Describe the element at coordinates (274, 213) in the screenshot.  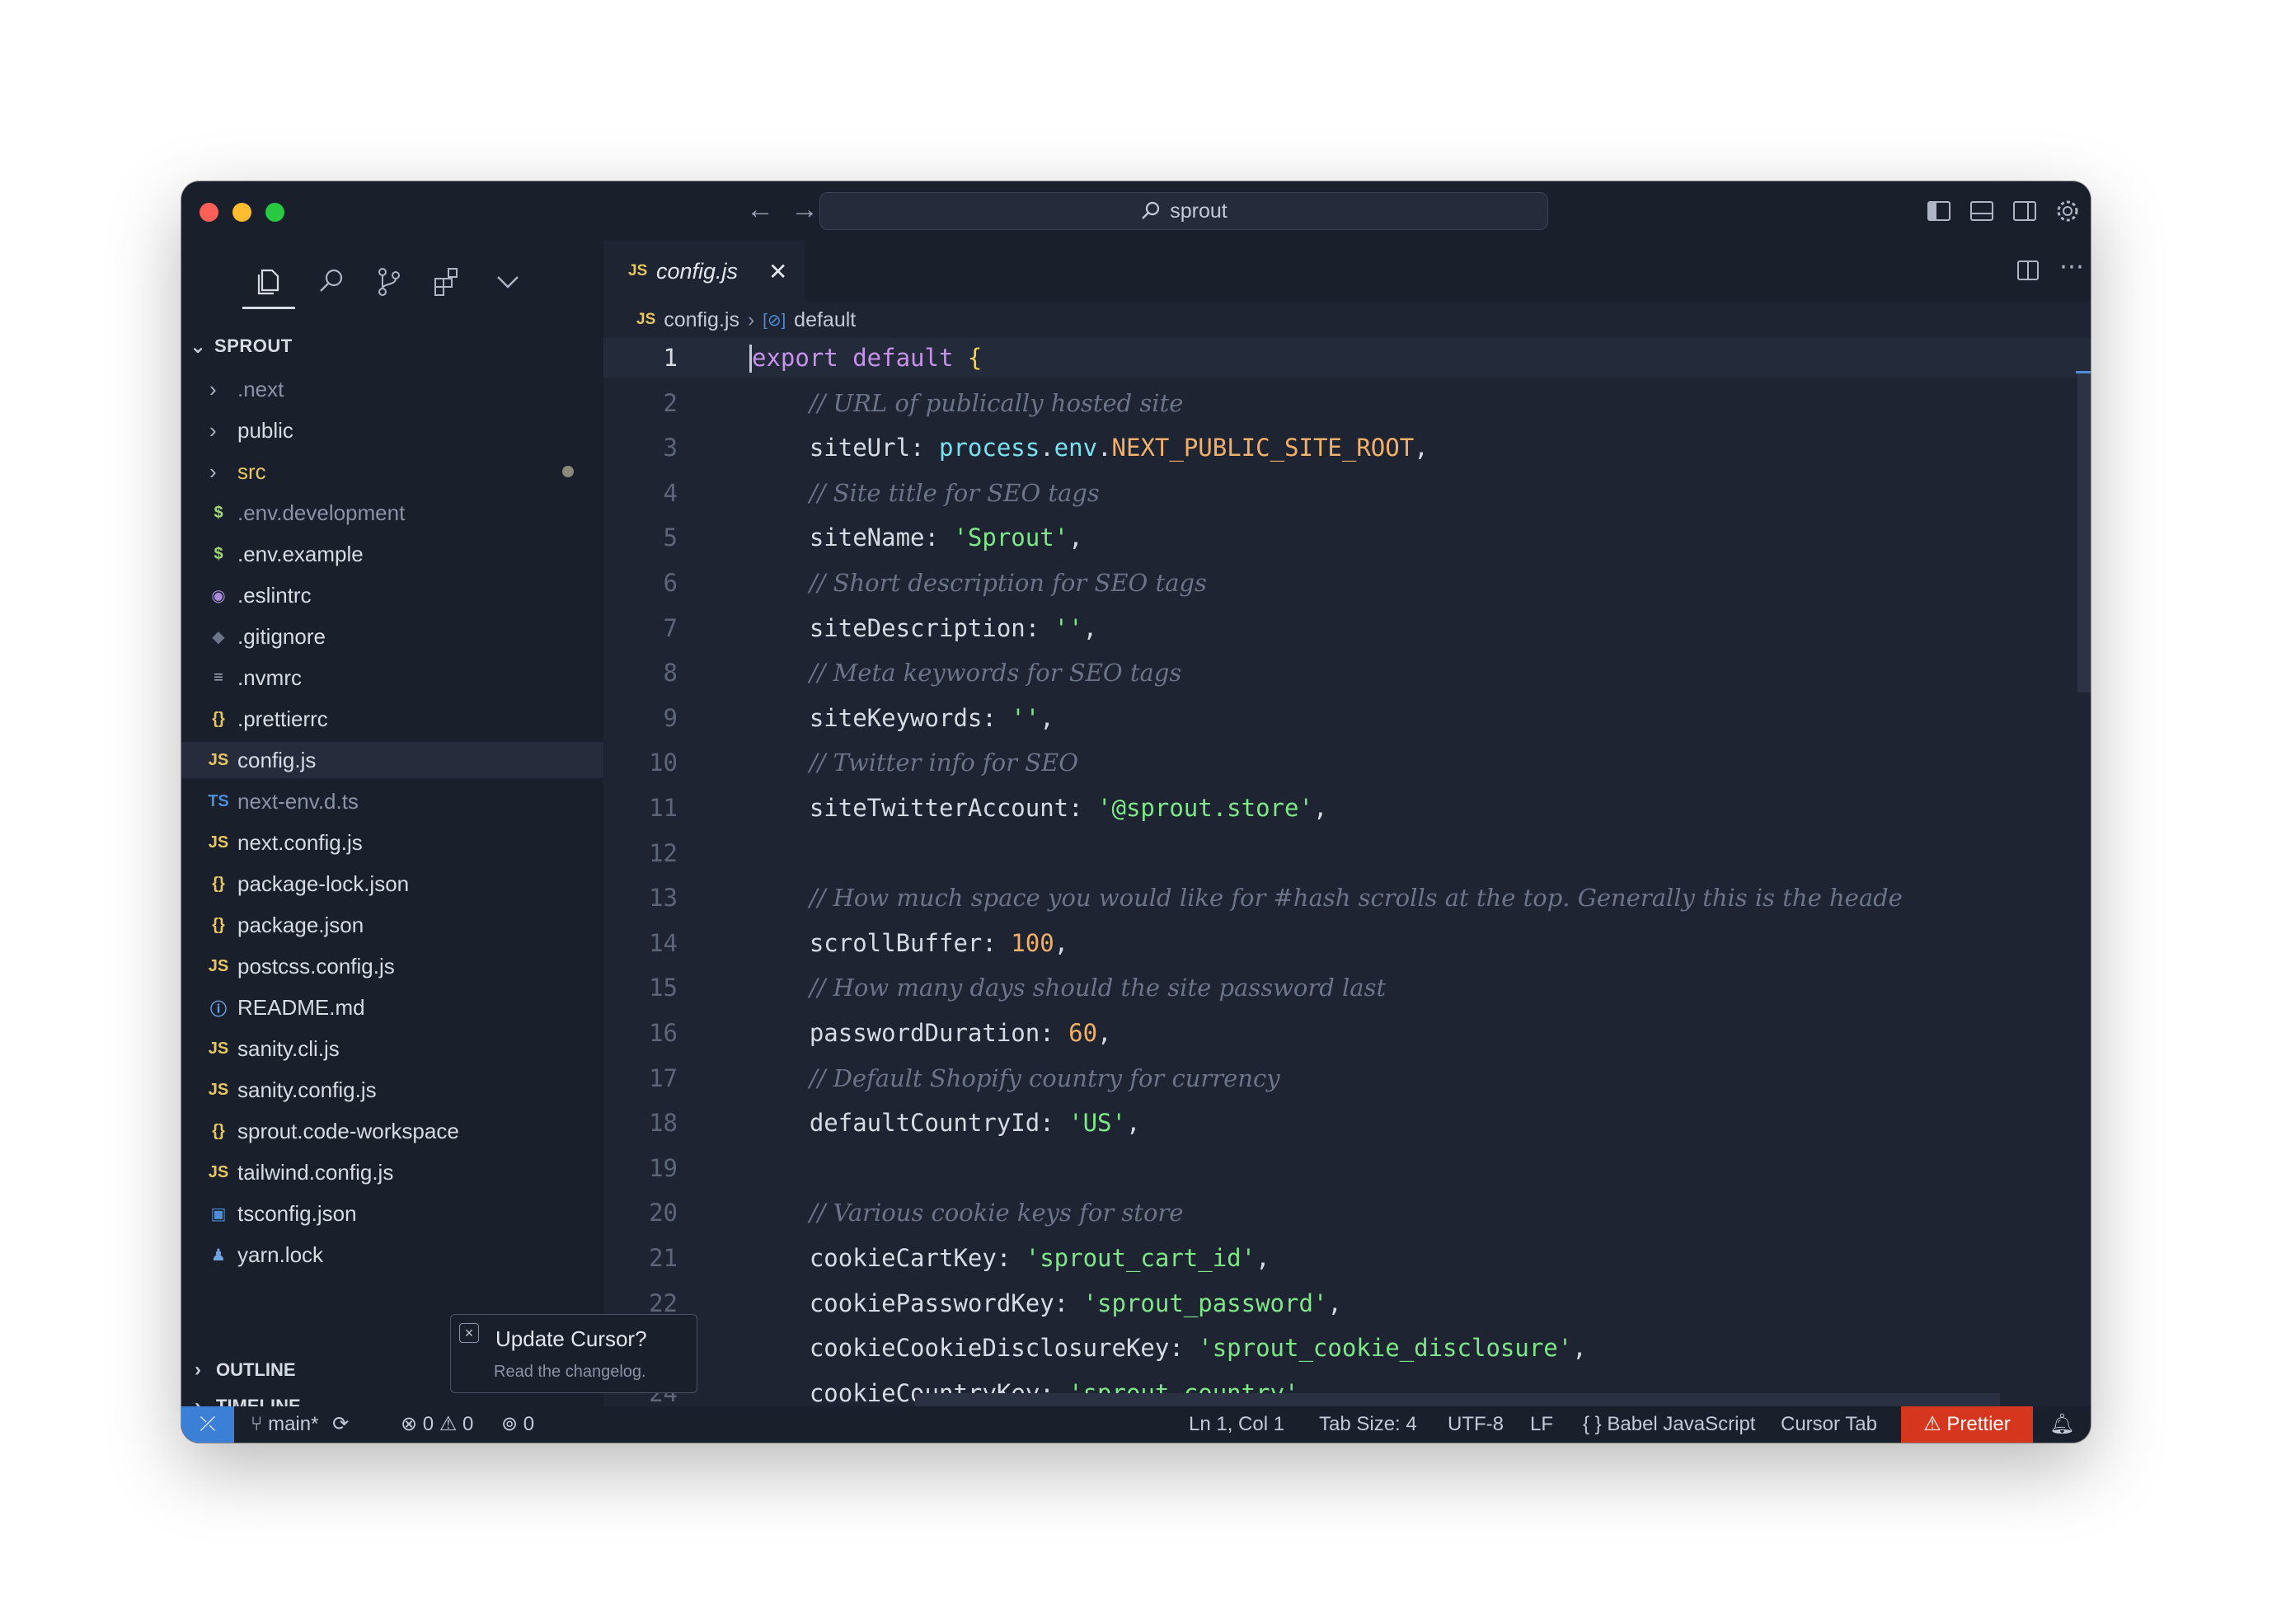
I see `zoom-window-button` at that location.